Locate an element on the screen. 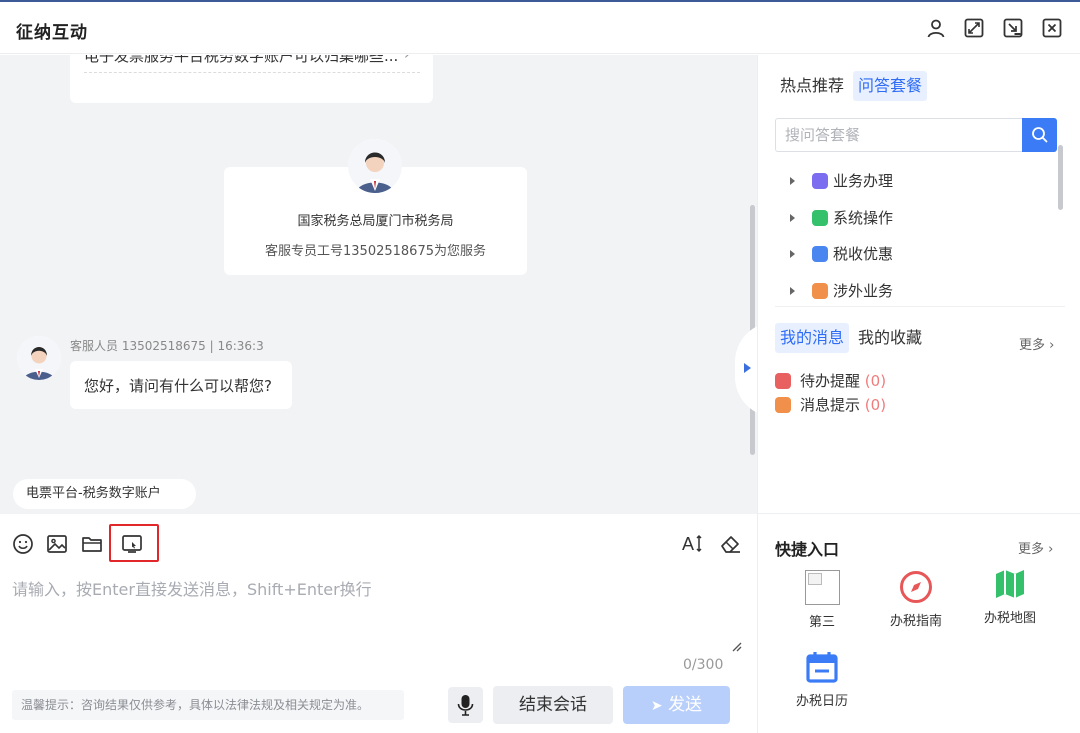 The width and height of the screenshot is (1080, 733). quick-entry-more-link: 更多 › is located at coordinates (1035, 547).